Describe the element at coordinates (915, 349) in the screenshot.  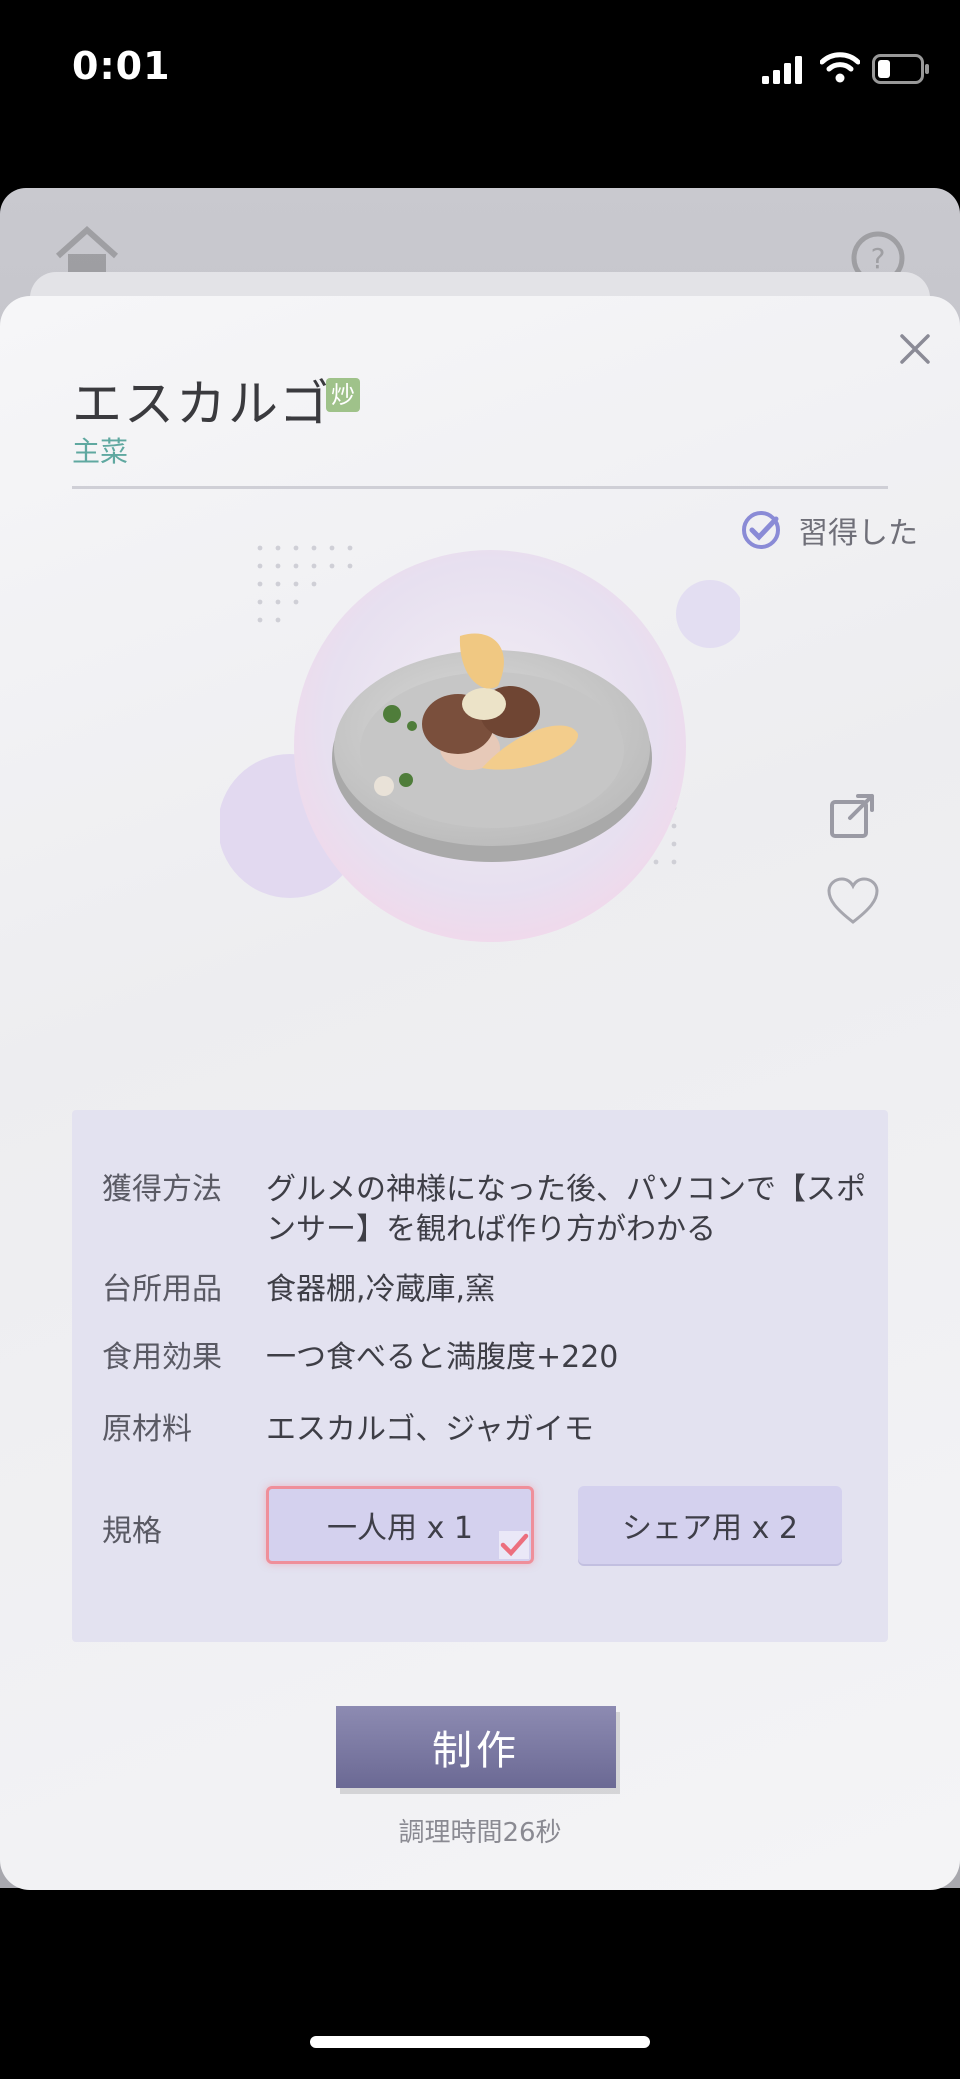
I see `close-icon` at that location.